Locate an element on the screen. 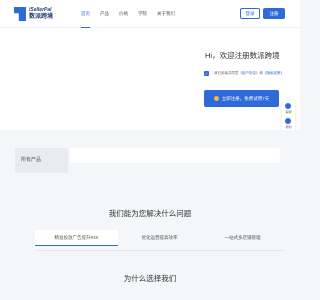  agreement-row: ✓ 我已阅读并同意 《用户协议》 和 《隐私政策》 is located at coordinates (244, 73).